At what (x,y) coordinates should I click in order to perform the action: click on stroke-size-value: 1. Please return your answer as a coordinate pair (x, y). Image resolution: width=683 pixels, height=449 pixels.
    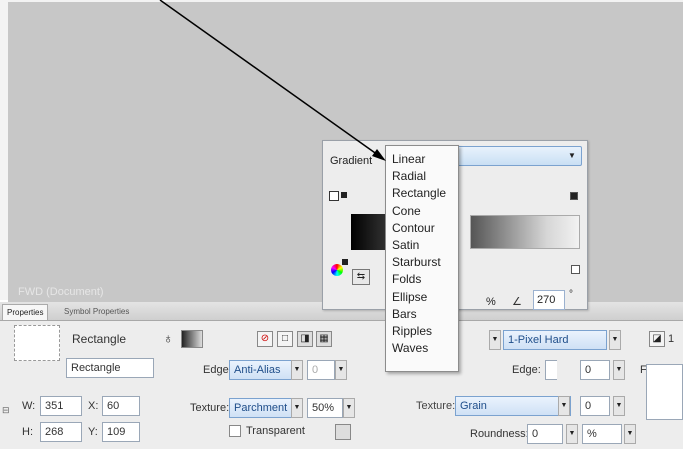
    Looking at the image, I should click on (671, 339).